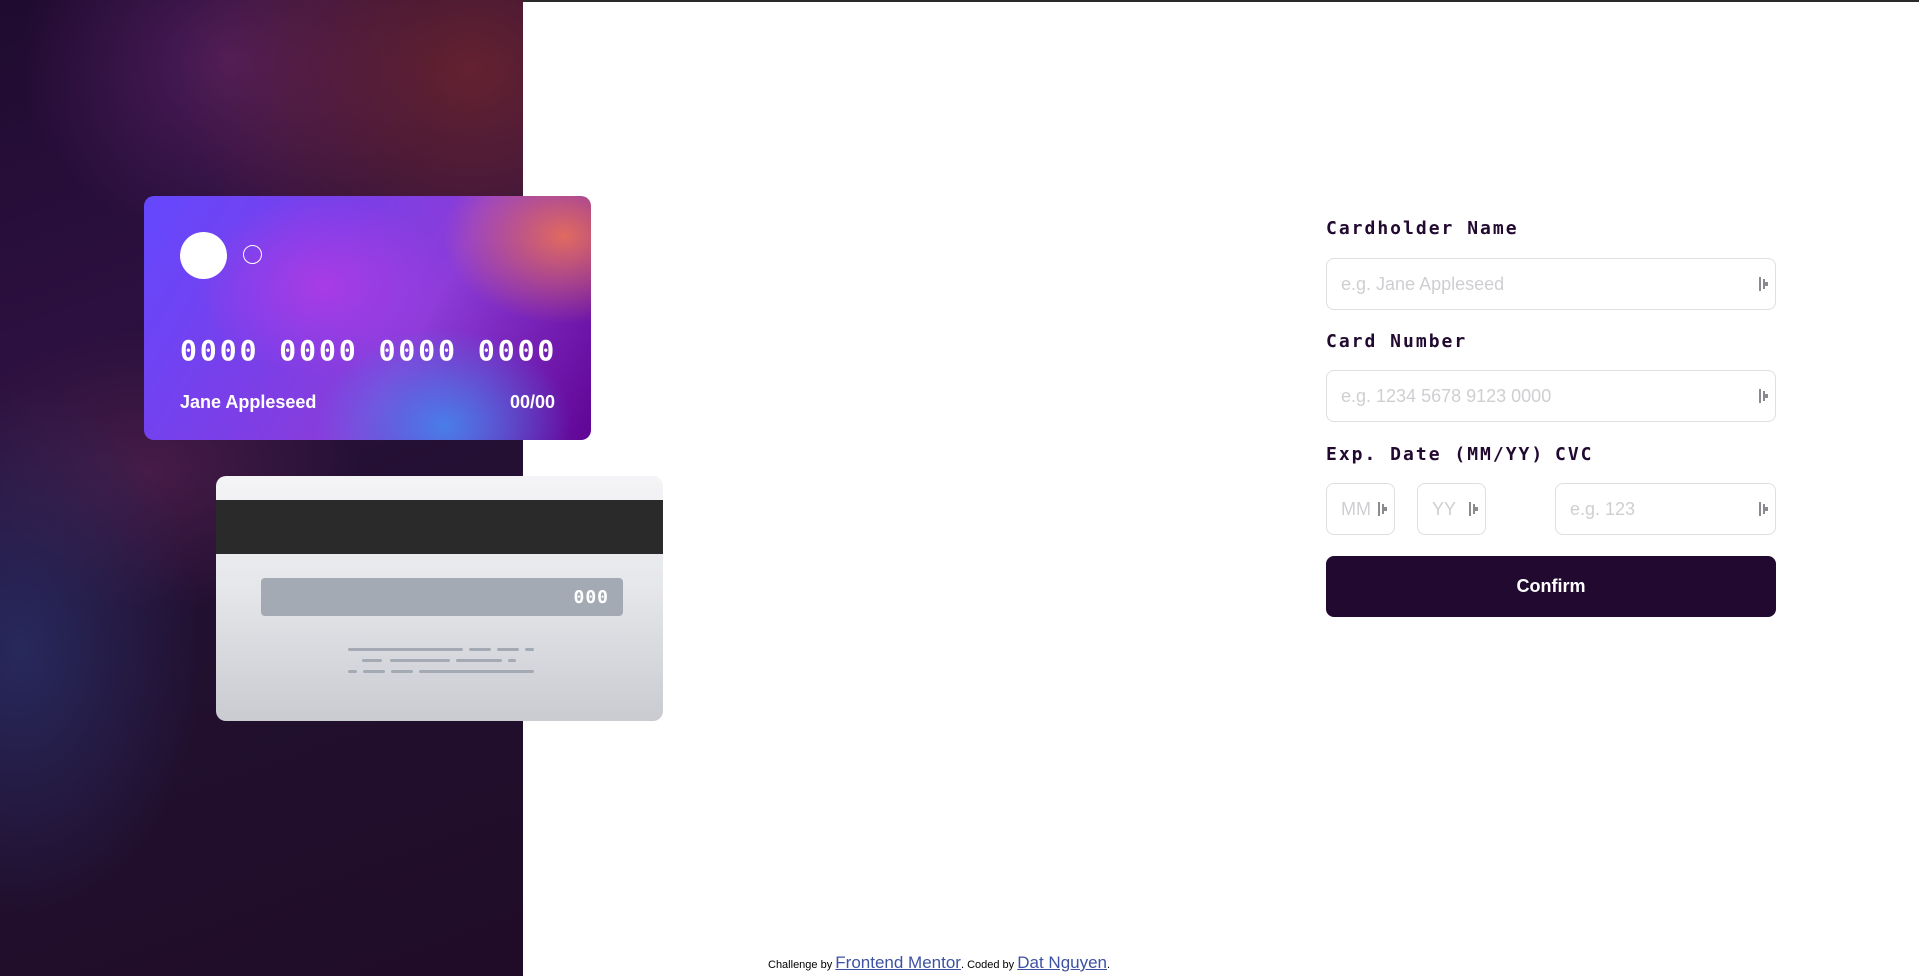 Image resolution: width=1919 pixels, height=976 pixels. I want to click on cvc-field, so click(1665, 509).